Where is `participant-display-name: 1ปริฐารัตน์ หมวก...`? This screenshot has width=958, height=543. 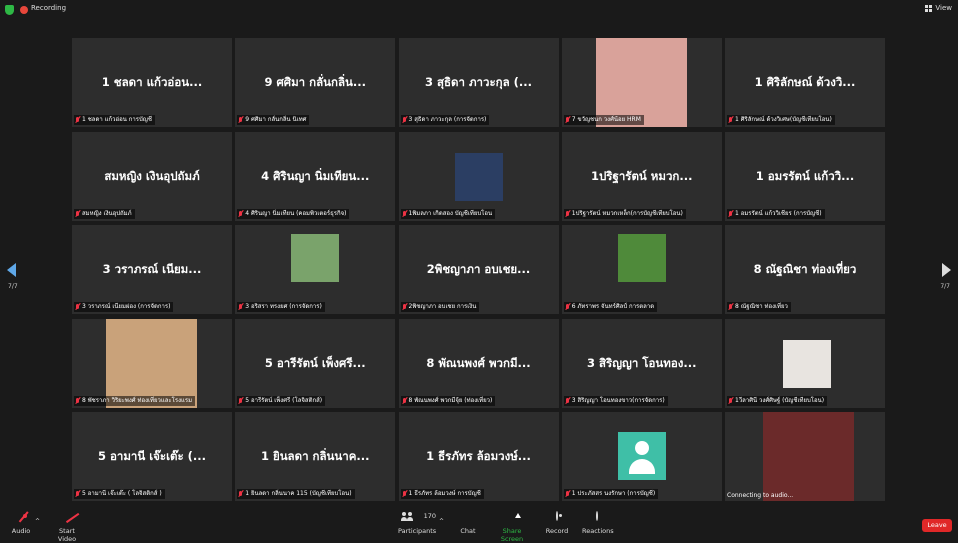 participant-display-name: 1ปริฐารัตน์ หมวก... is located at coordinates (642, 175).